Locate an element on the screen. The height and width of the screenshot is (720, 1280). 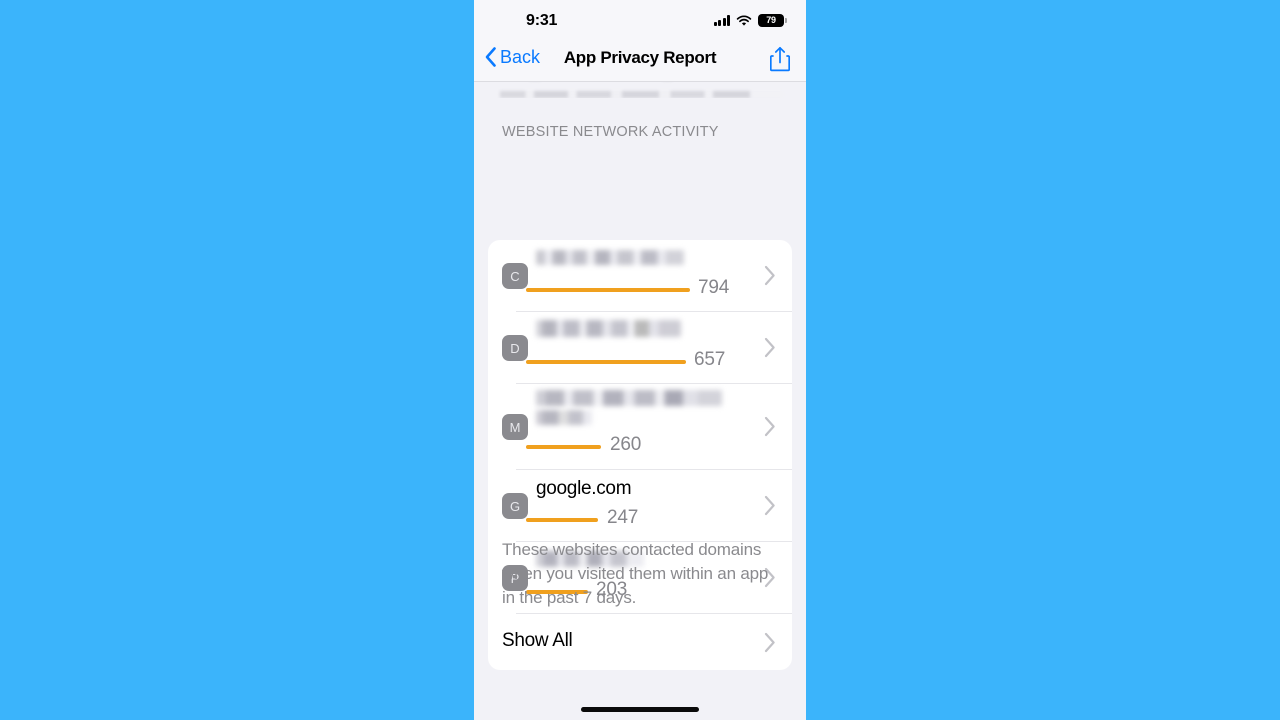
contact-count: 260 is located at coordinates (626, 444).